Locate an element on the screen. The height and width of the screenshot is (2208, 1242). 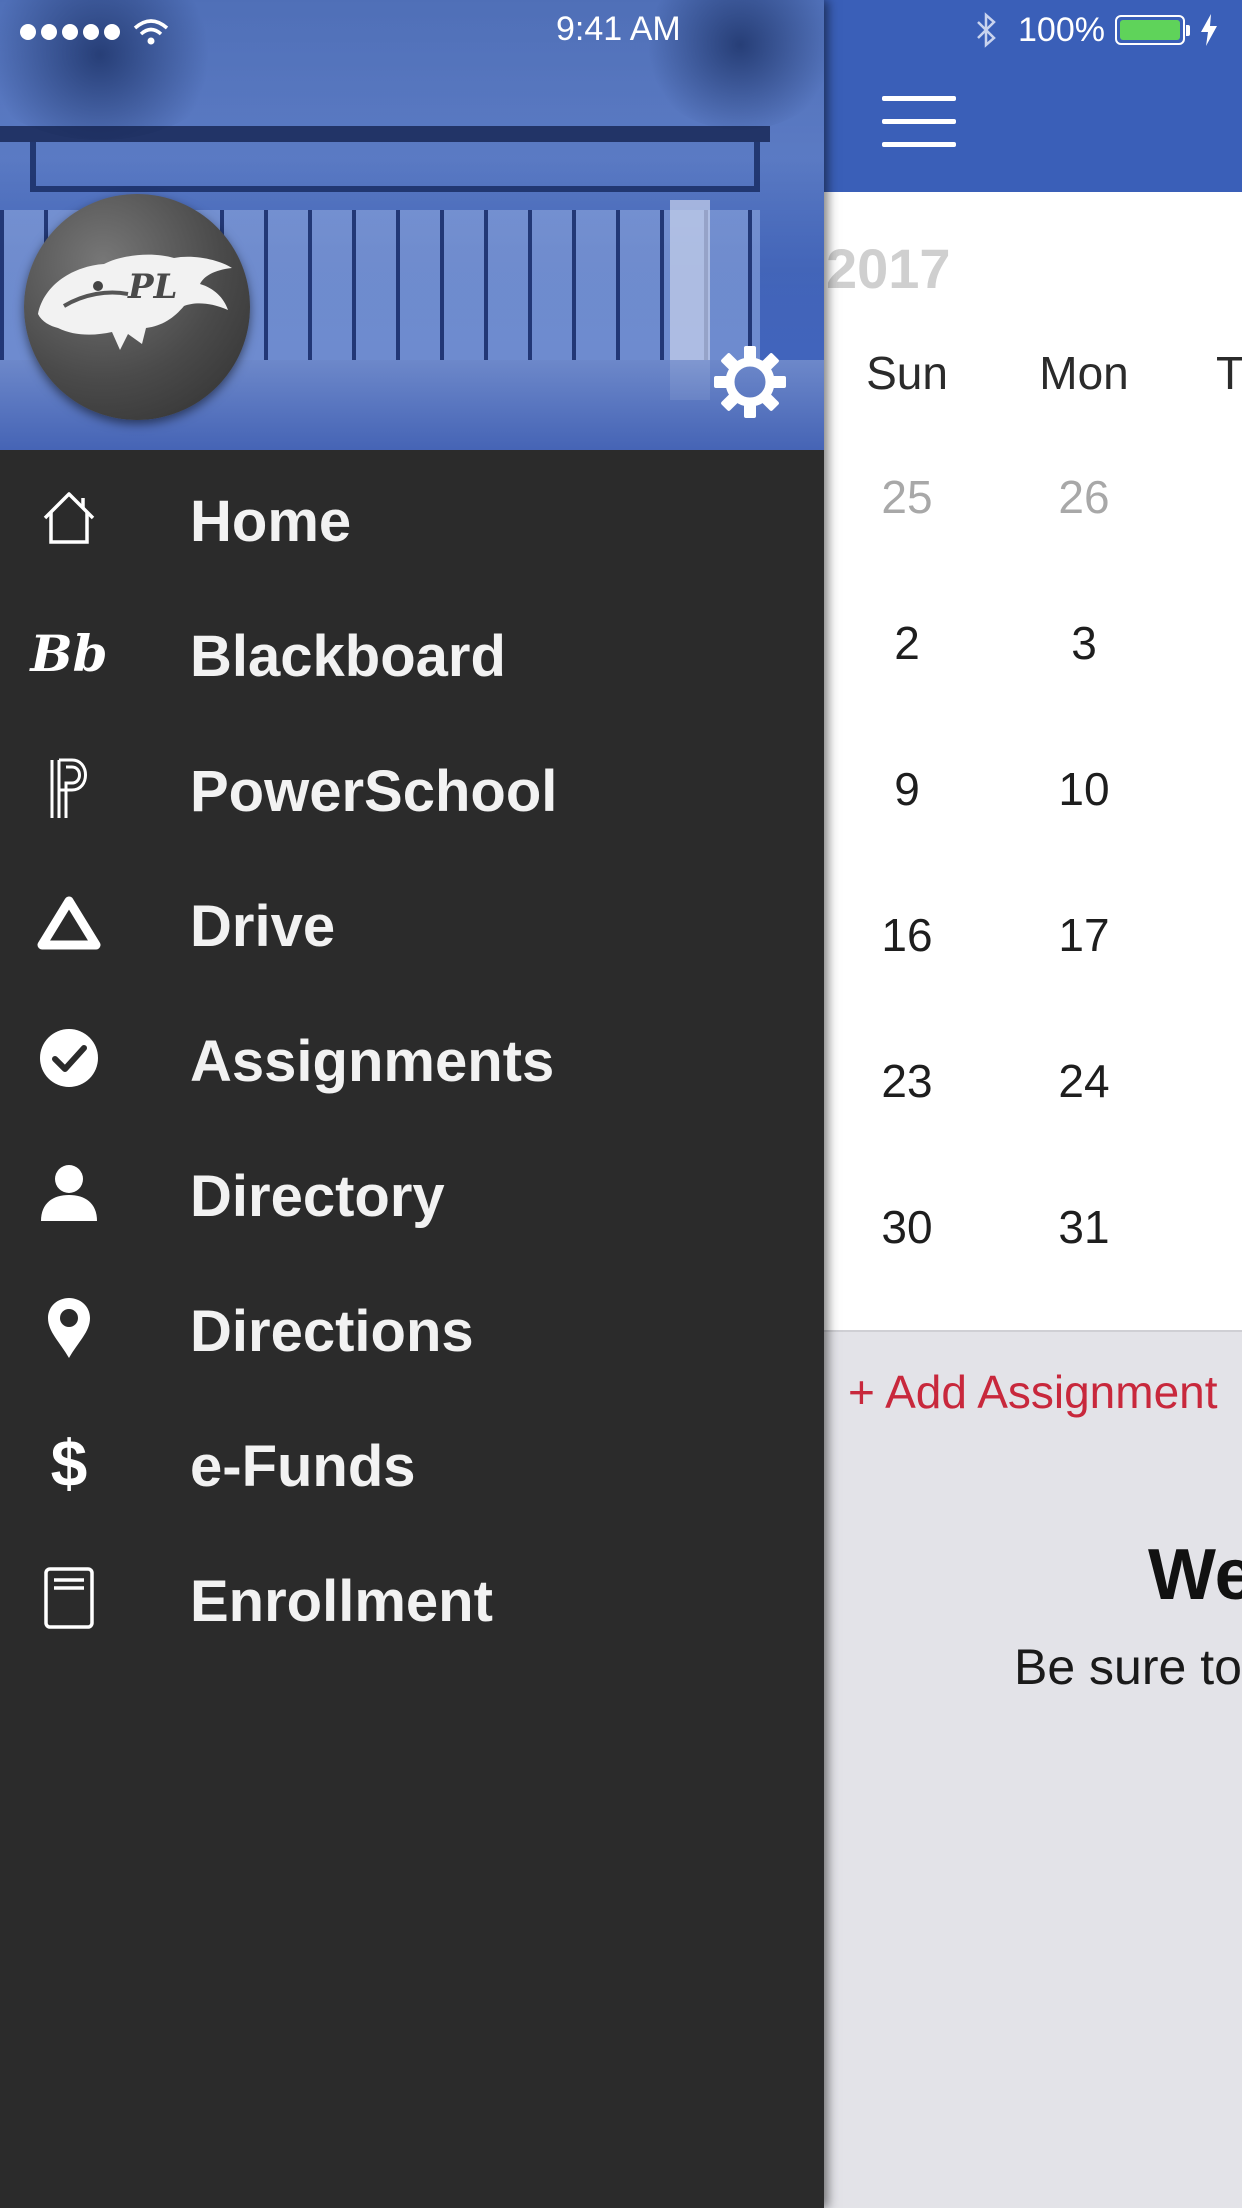
menu-item-label: Directions is located at coordinates (332, 1331).